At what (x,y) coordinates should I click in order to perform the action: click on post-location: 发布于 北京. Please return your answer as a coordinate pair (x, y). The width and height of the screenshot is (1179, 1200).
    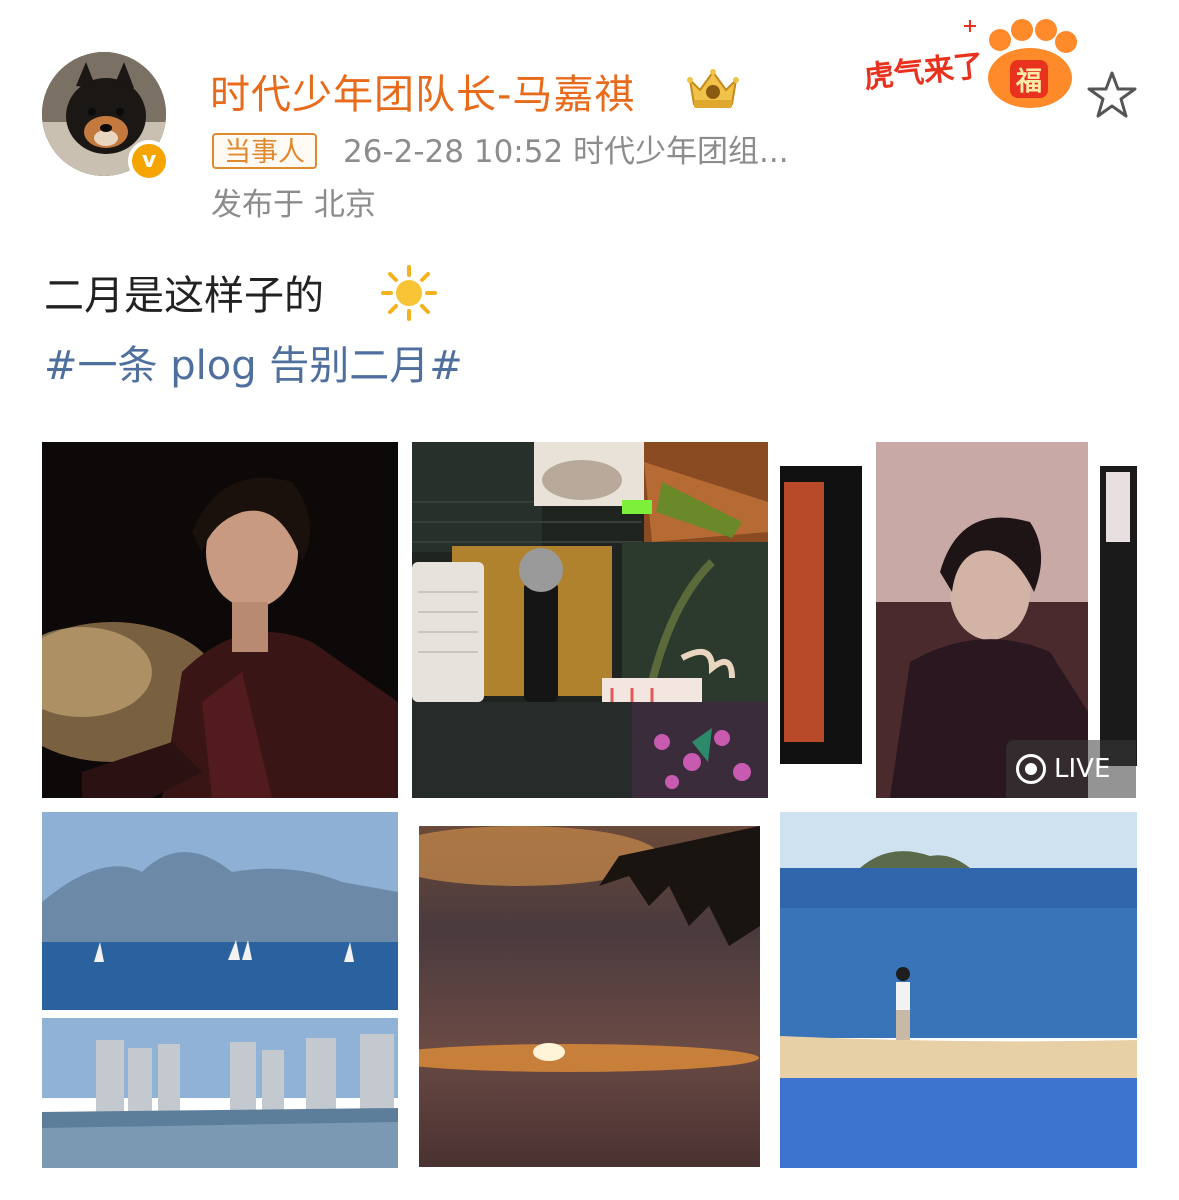
    Looking at the image, I should click on (293, 205).